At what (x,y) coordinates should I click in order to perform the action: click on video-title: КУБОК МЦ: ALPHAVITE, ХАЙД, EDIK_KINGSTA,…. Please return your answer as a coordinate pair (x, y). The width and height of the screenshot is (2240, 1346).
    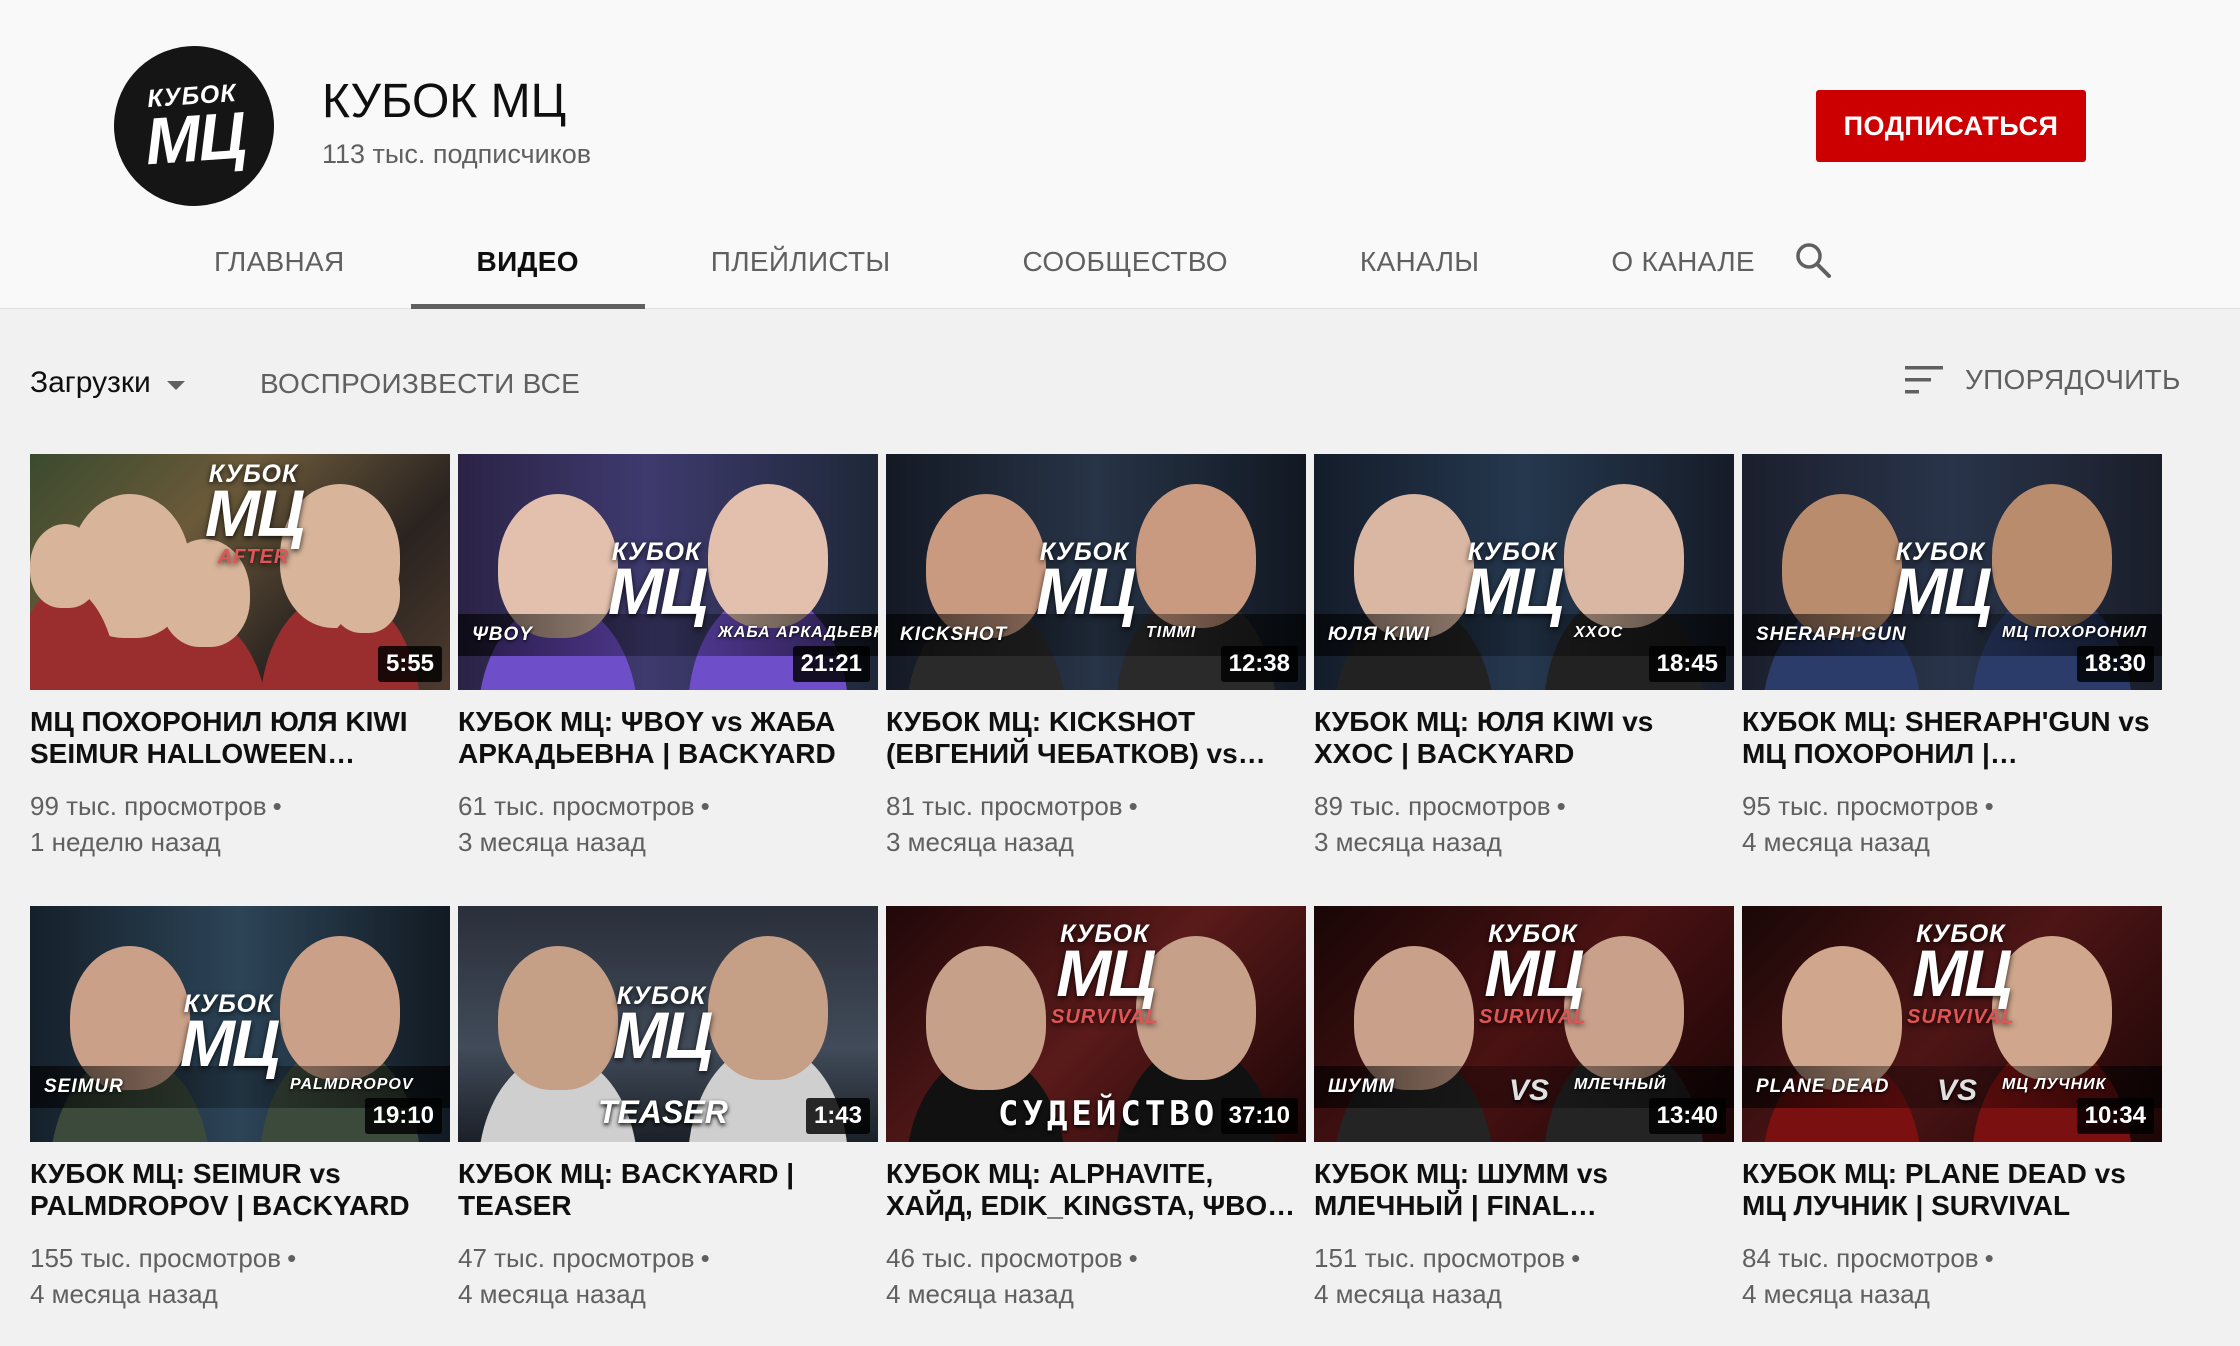
    Looking at the image, I should click on (1096, 1190).